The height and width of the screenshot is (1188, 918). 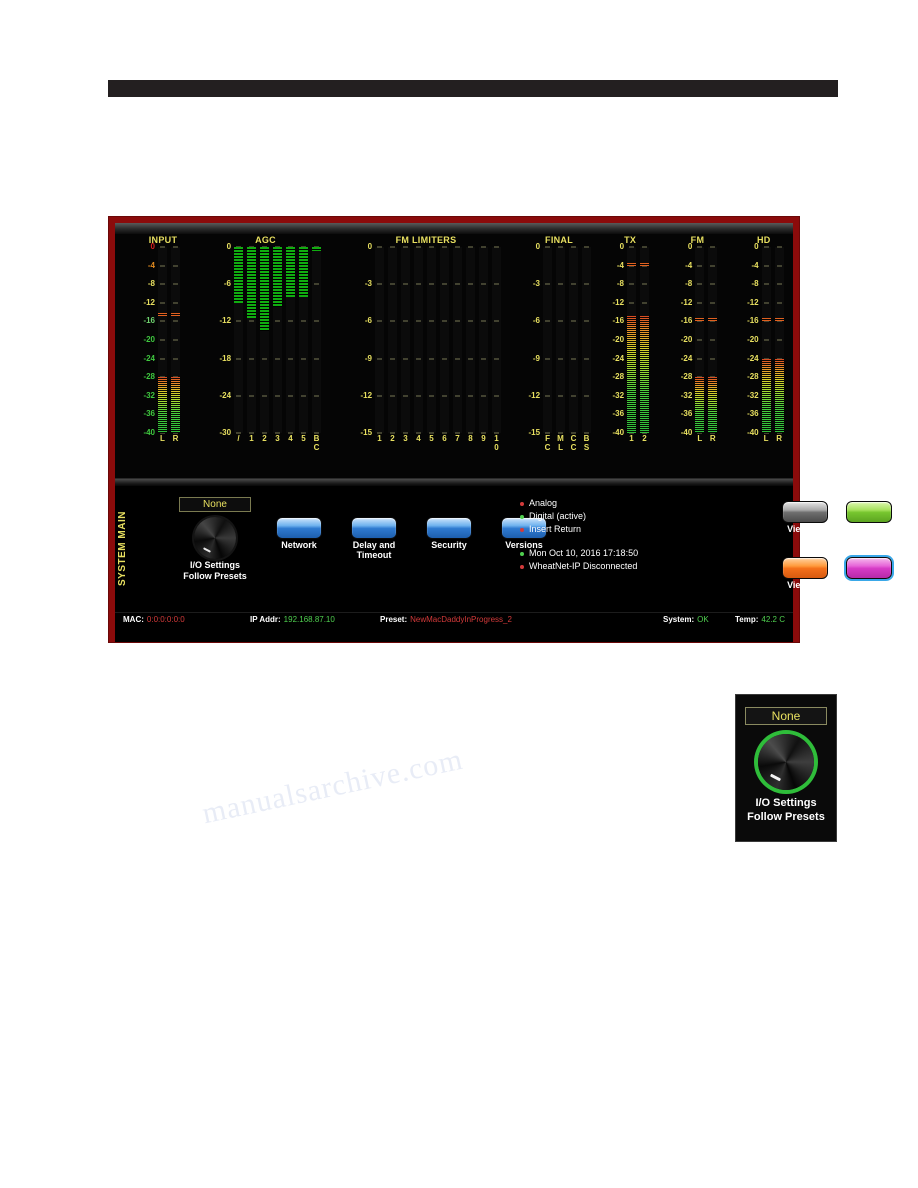 What do you see at coordinates (764, 240) in the screenshot?
I see `meter-group-title: HD` at bounding box center [764, 240].